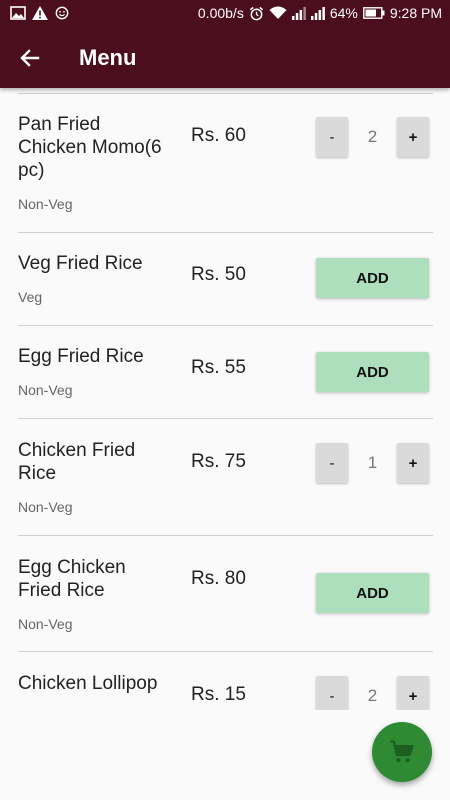  What do you see at coordinates (218, 274) in the screenshot?
I see `item-price: Rs. 50` at bounding box center [218, 274].